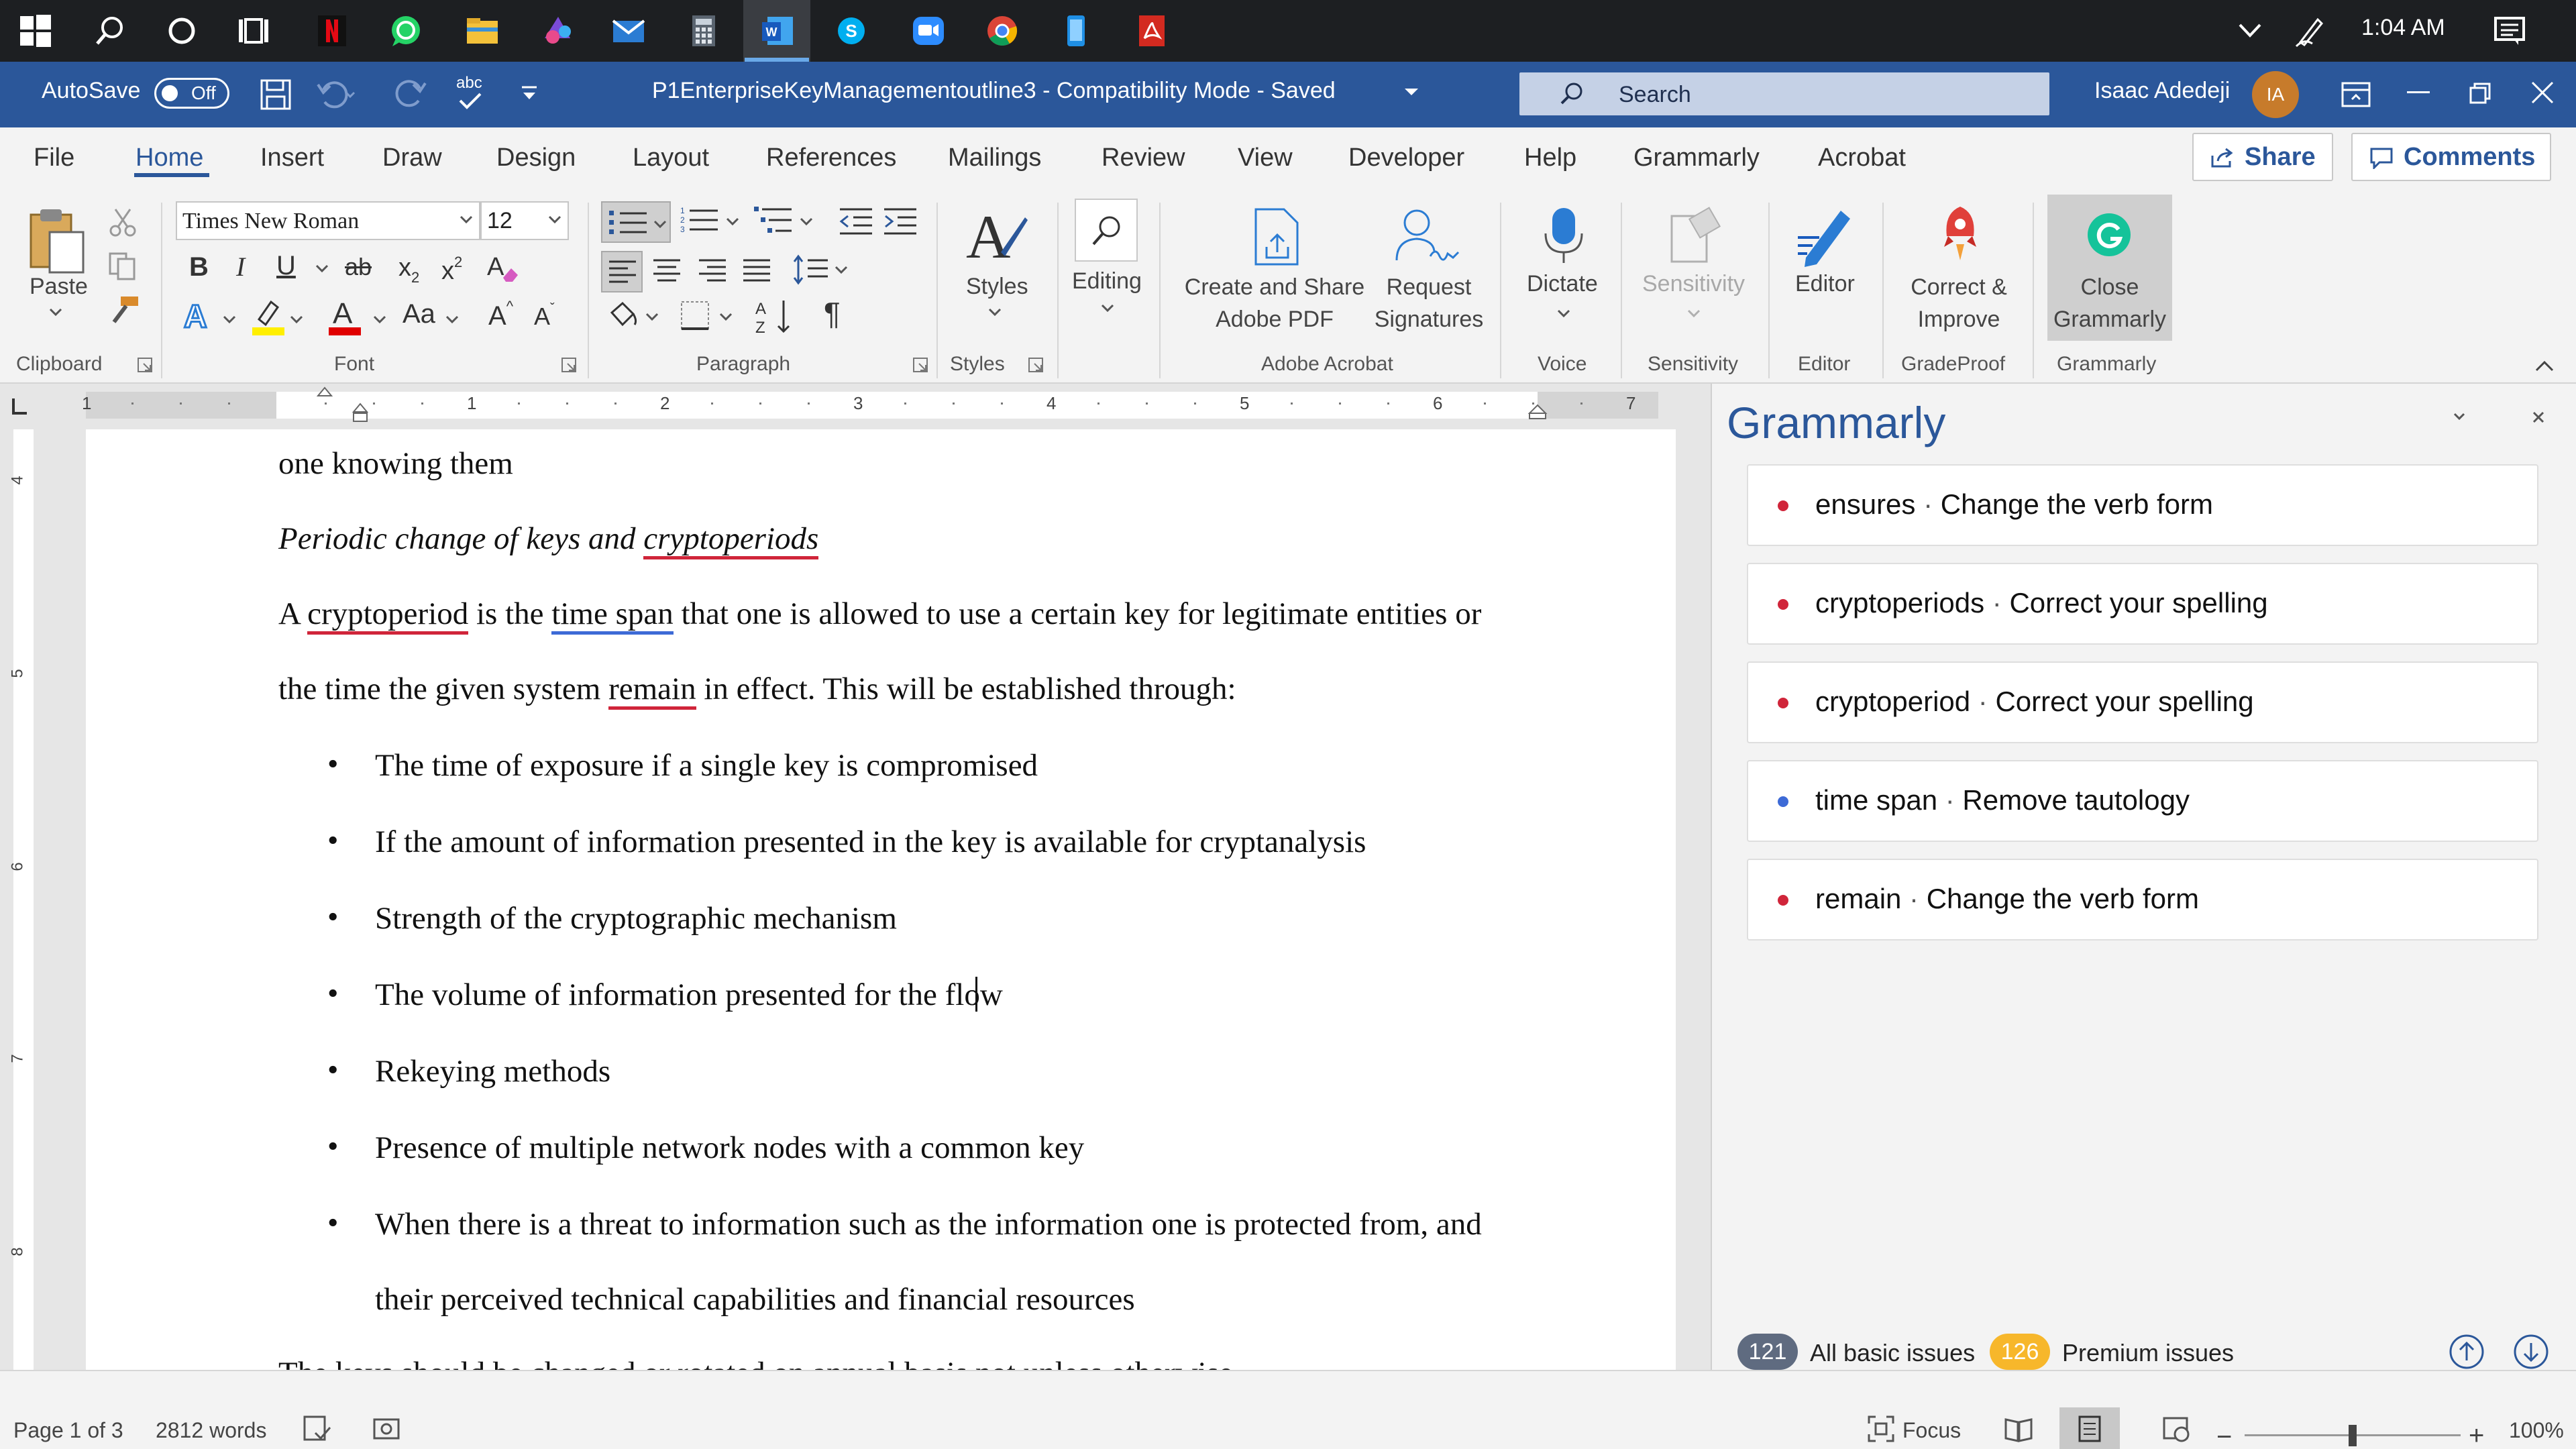  Describe the element at coordinates (1428, 303) in the screenshot. I see `request-signatures-button: Request Signatures` at that location.